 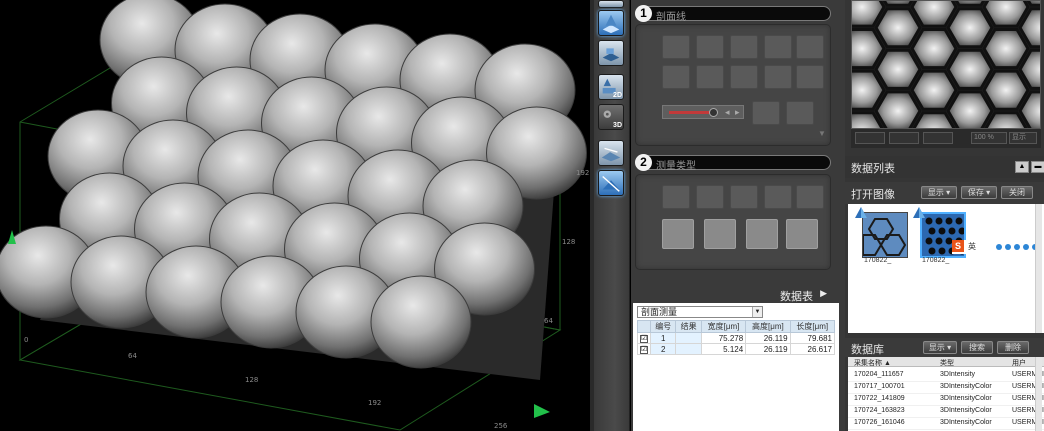 What do you see at coordinates (671, 17) in the screenshot?
I see `section-title: 剖面线` at bounding box center [671, 17].